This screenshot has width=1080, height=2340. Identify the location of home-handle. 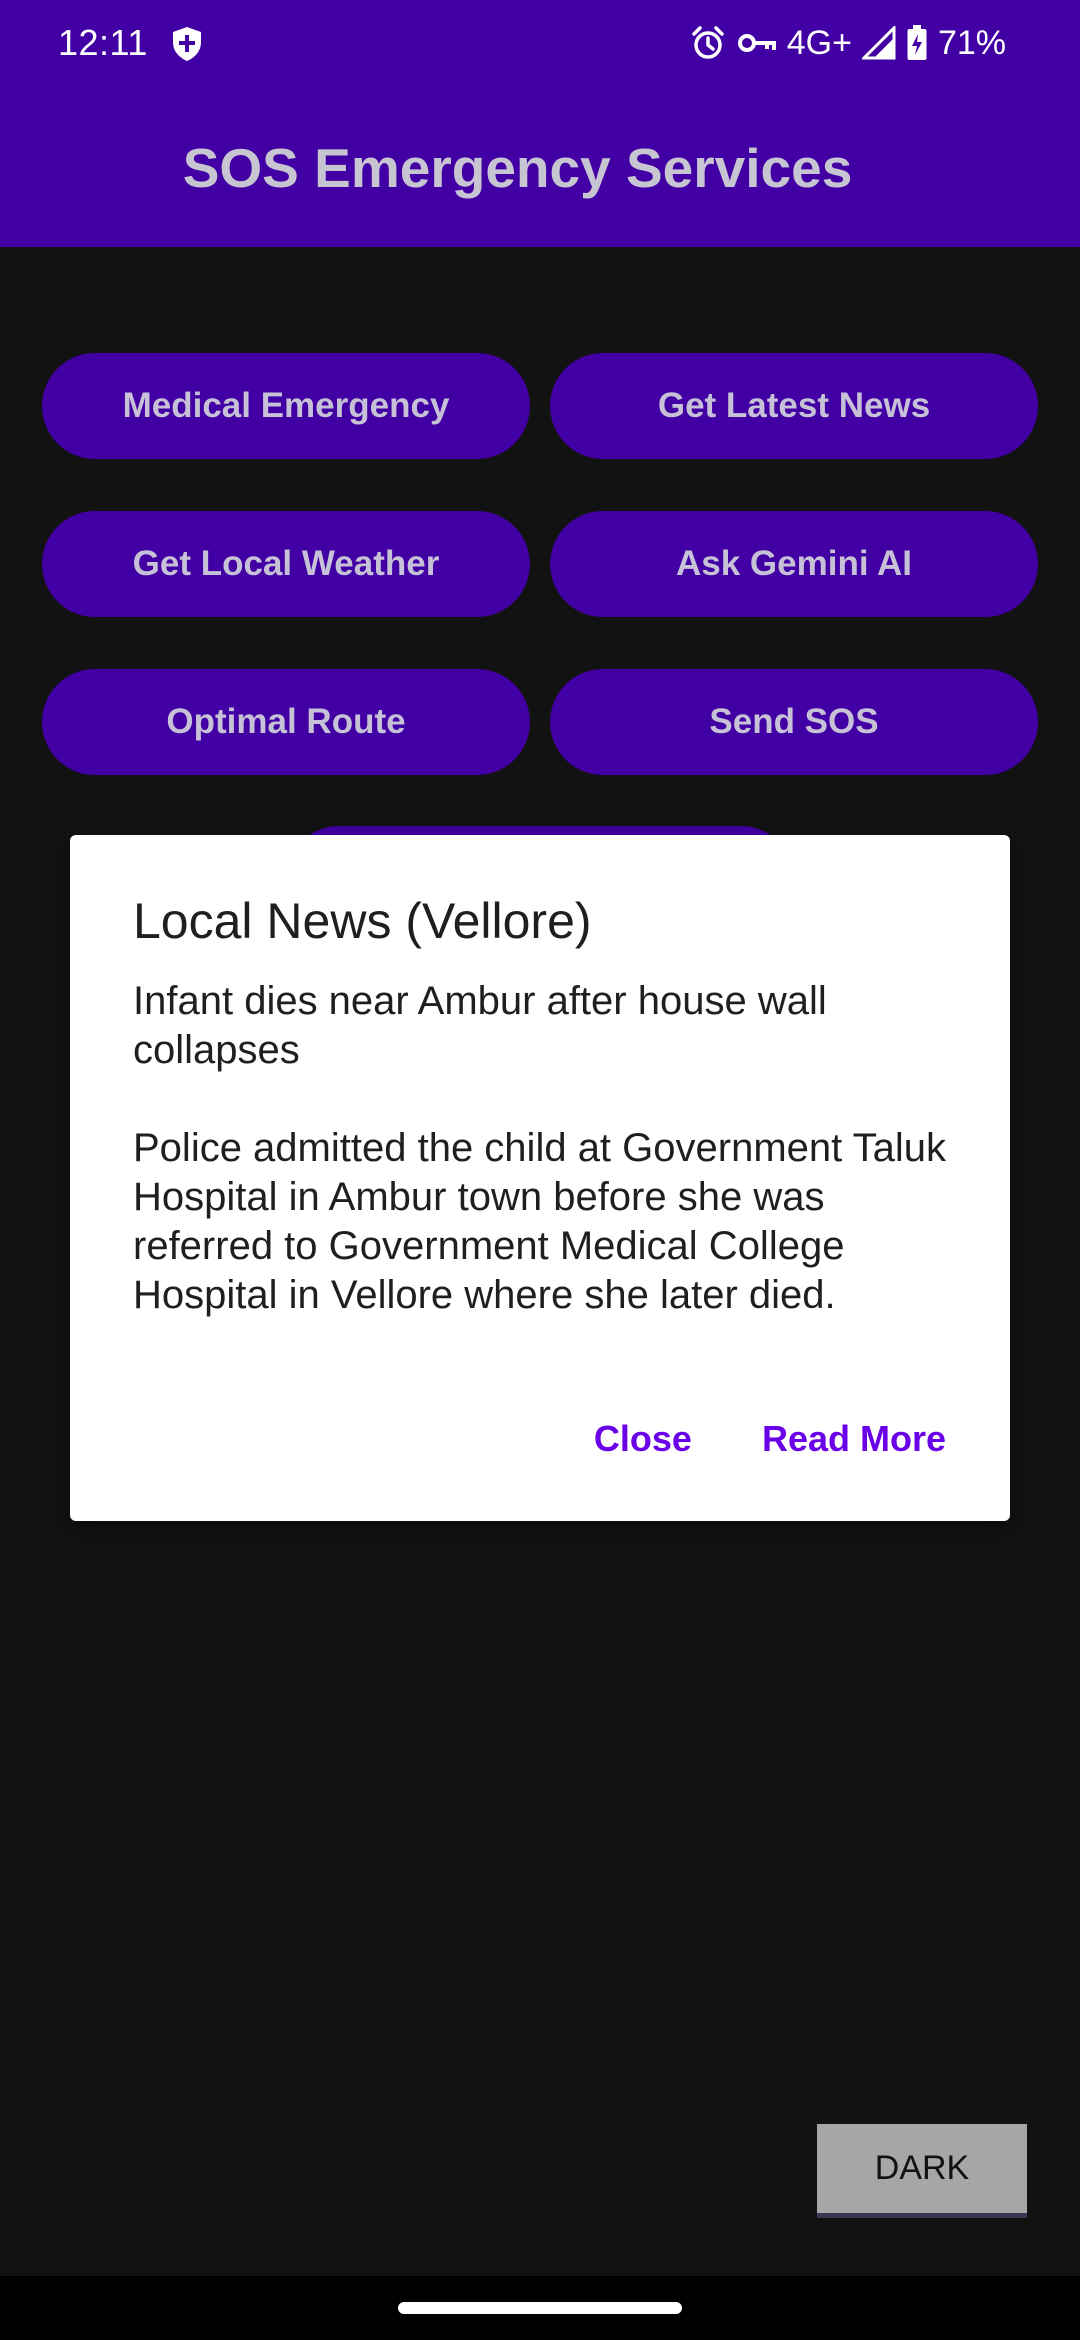
(540, 2308).